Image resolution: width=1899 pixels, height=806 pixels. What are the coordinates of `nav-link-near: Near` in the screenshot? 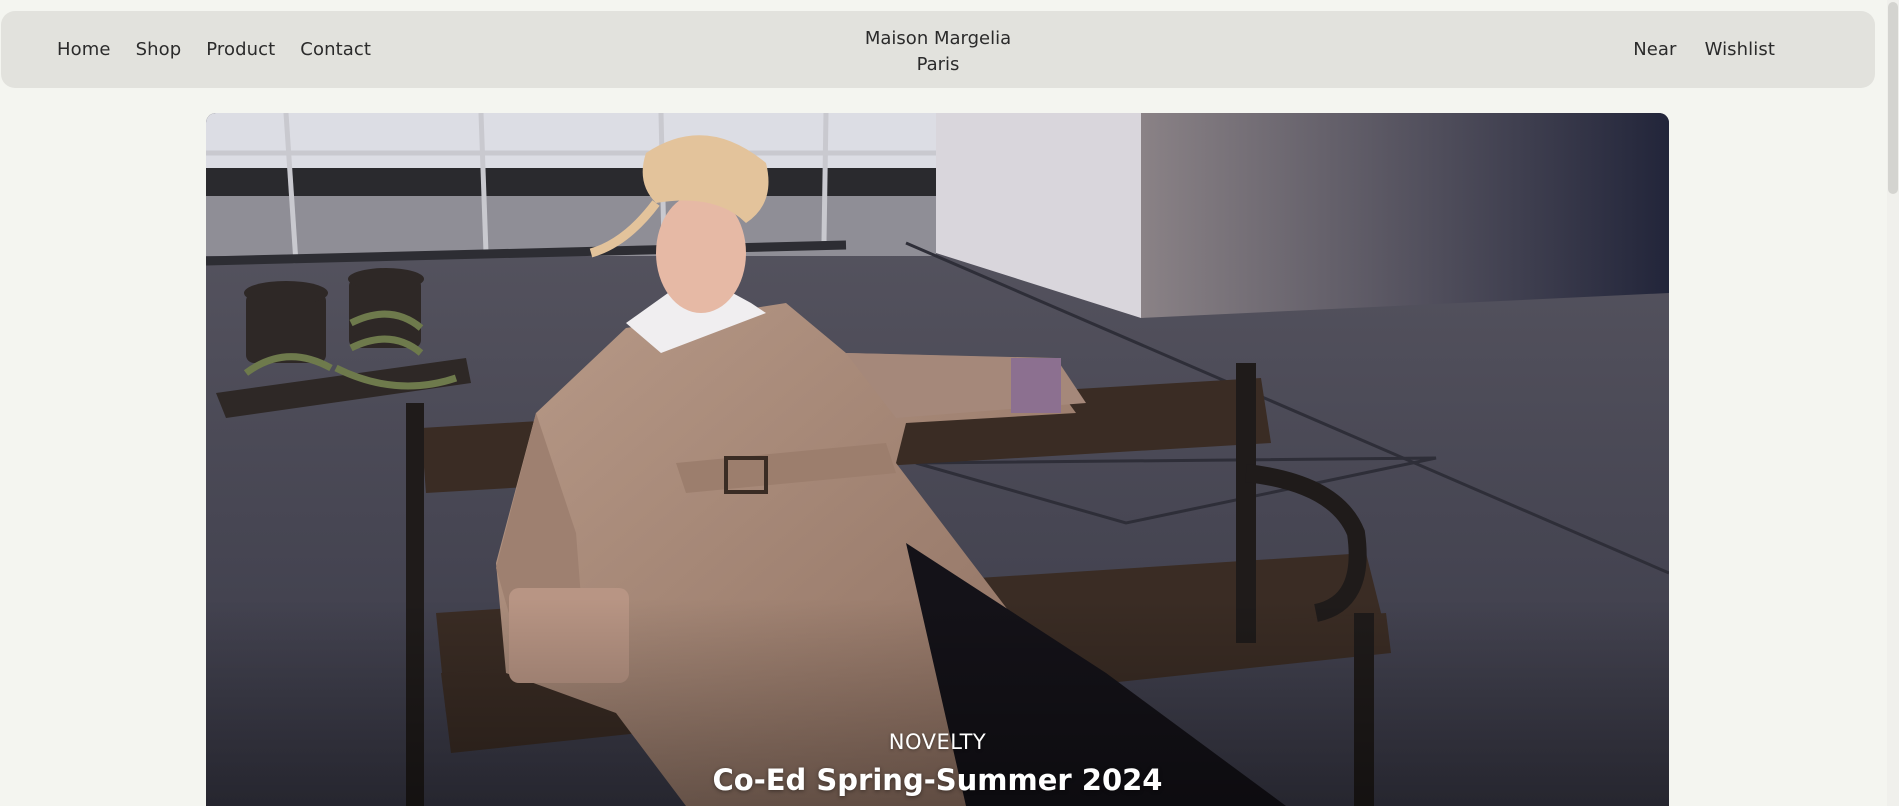 It's located at (1654, 49).